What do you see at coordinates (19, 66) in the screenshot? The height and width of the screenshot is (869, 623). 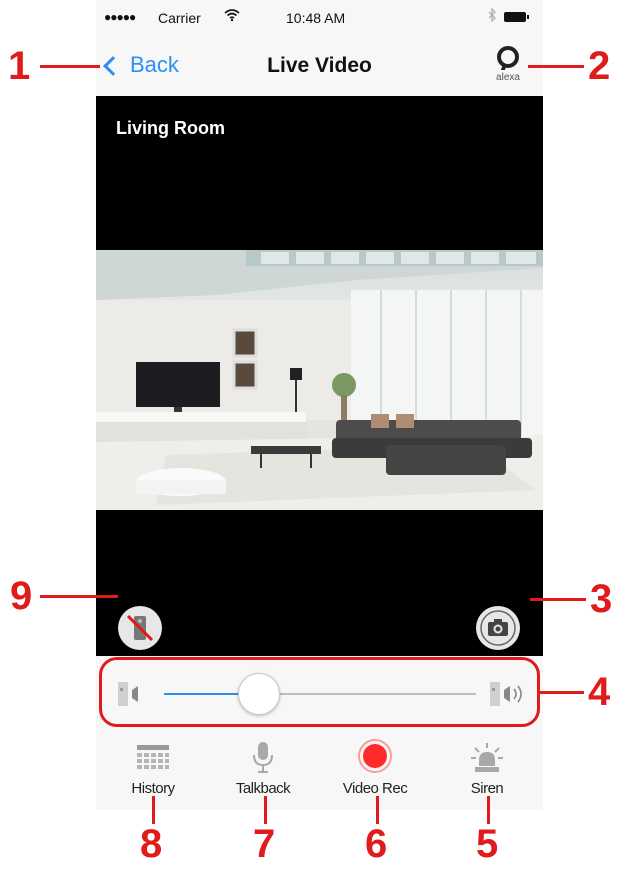 I see `callout-1: 1` at bounding box center [19, 66].